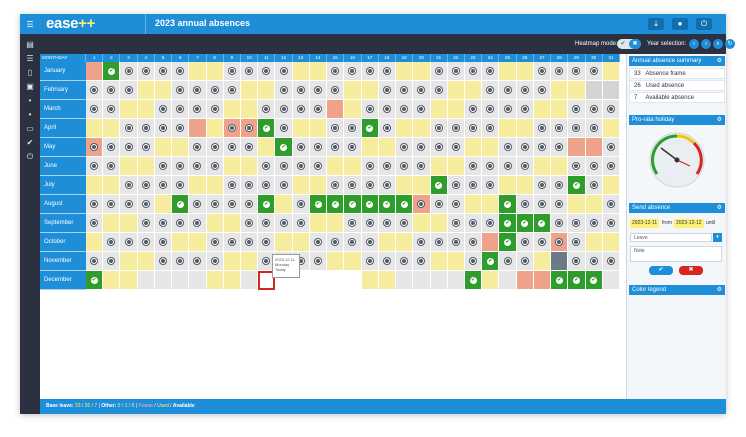  Describe the element at coordinates (30, 25) in the screenshot. I see `menu-icon: ☰` at that location.